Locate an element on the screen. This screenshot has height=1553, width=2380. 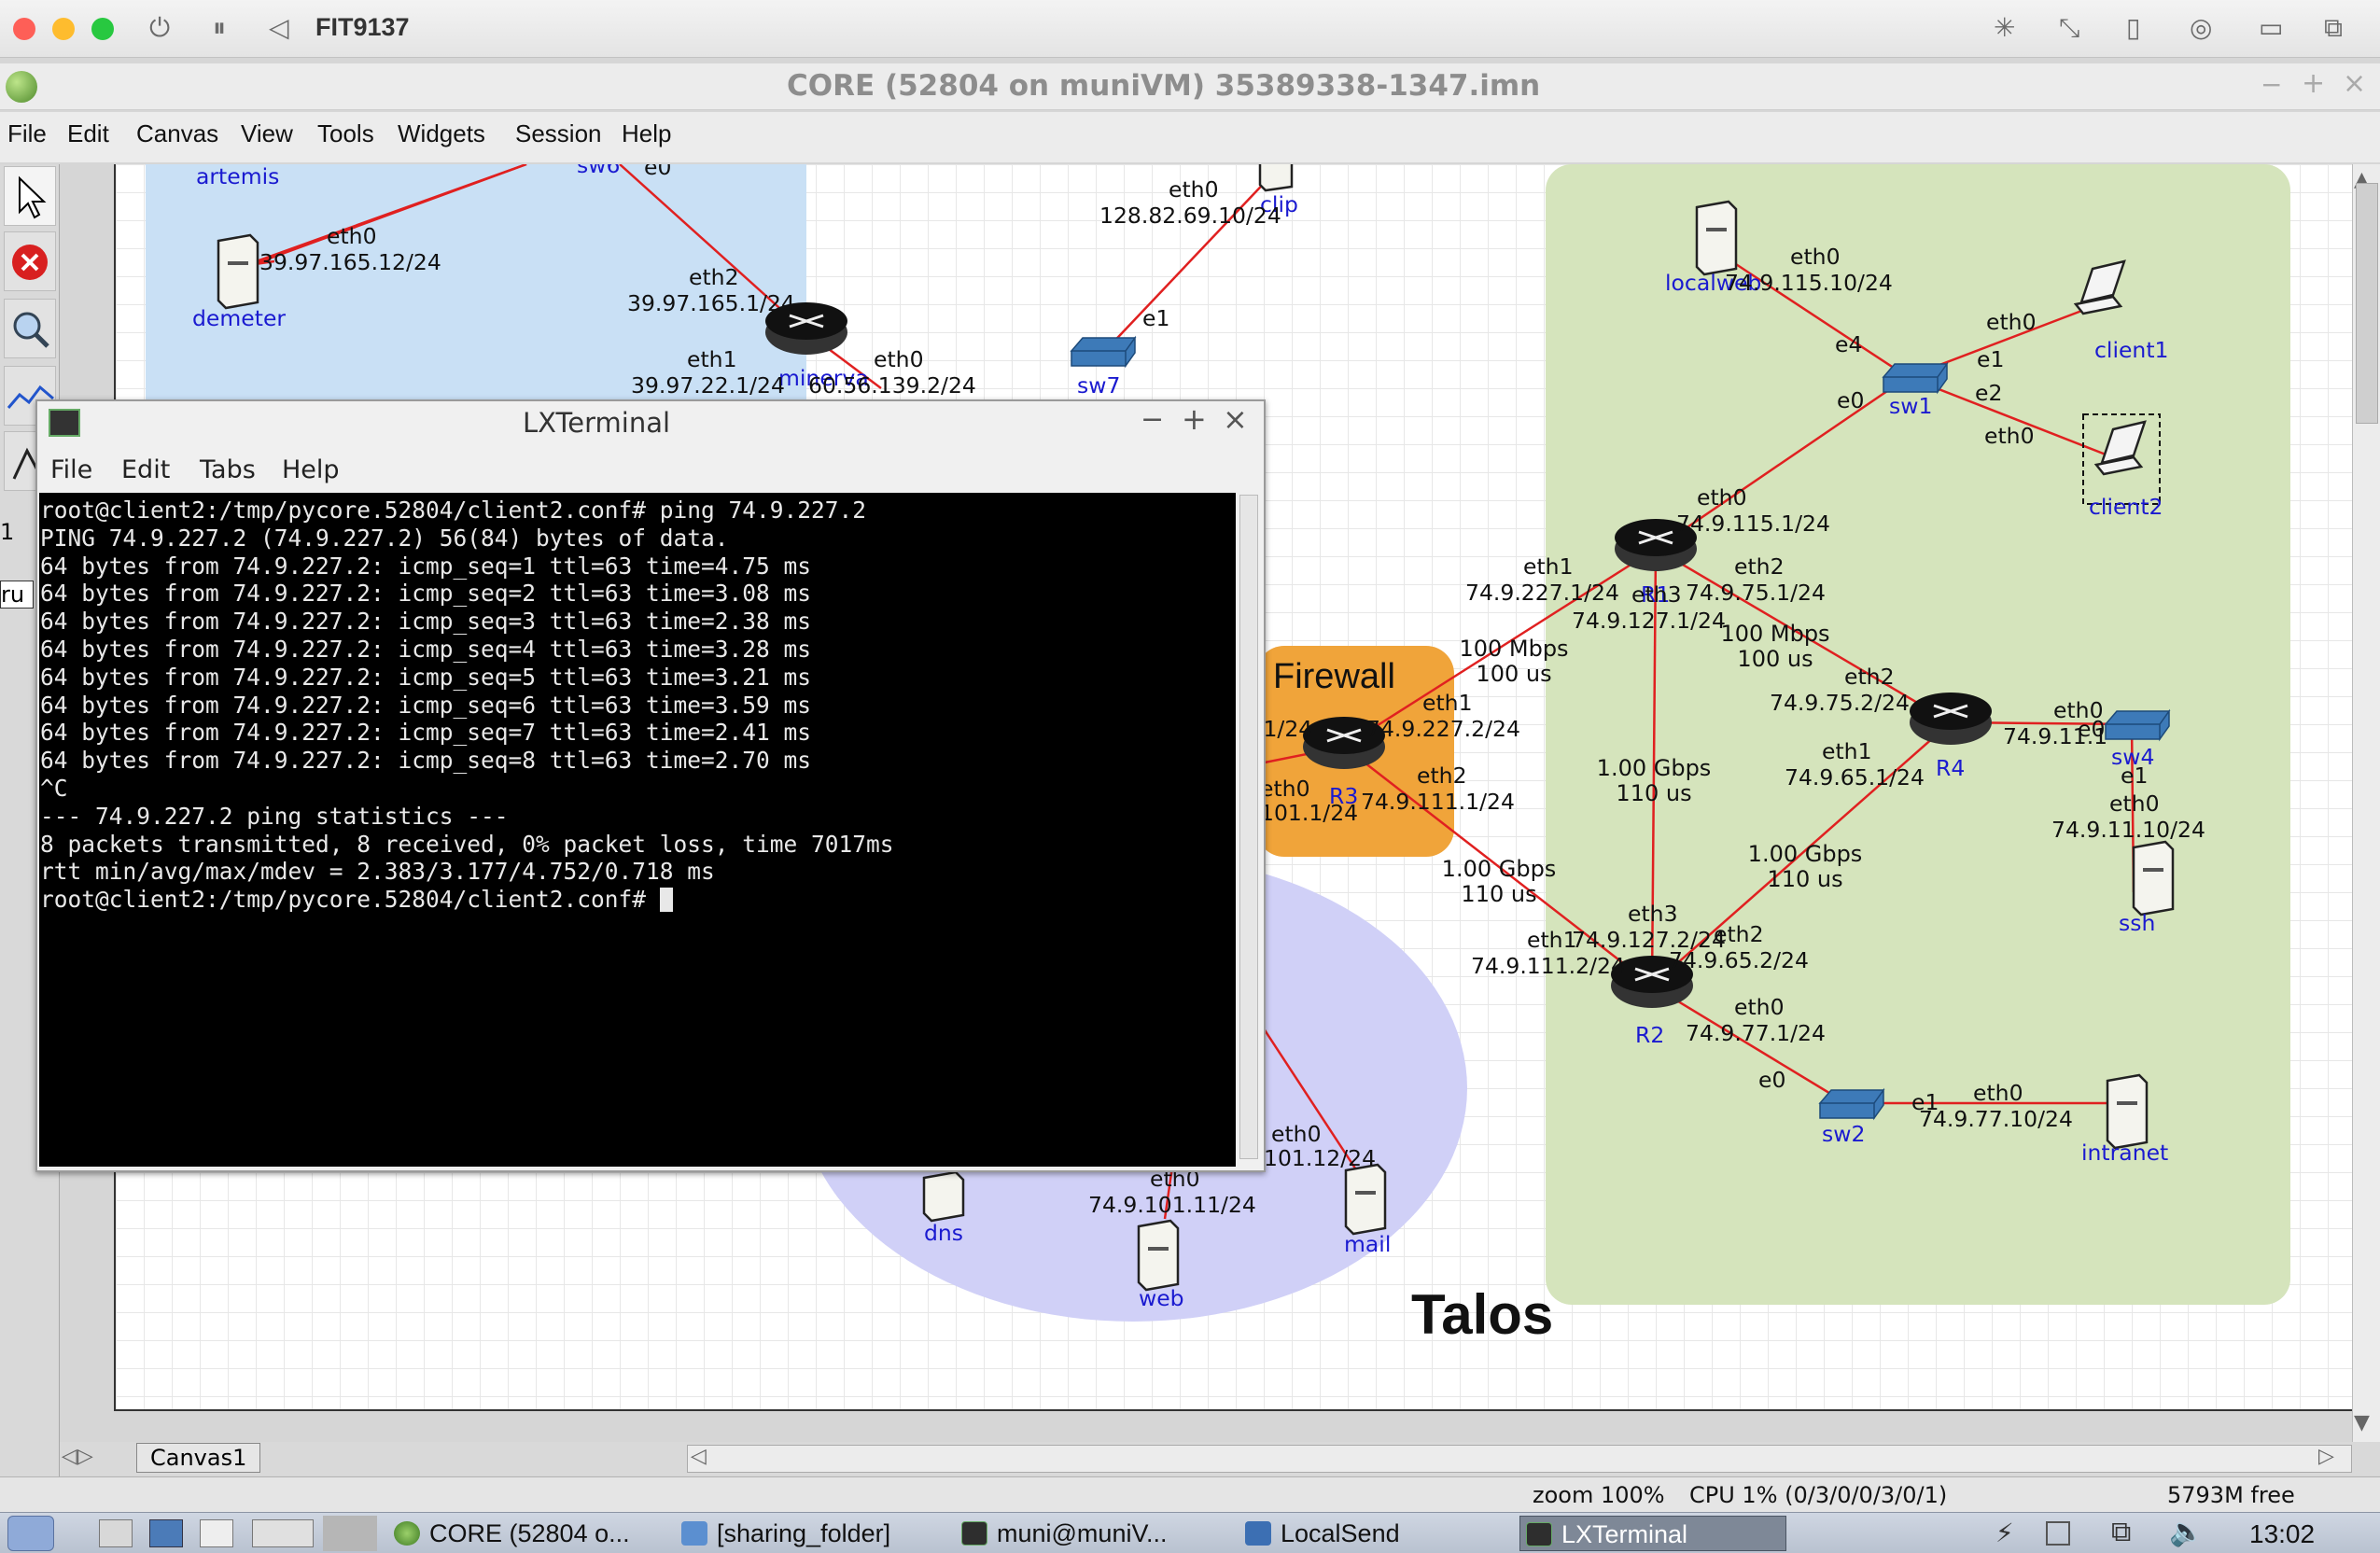
menu-file: File is located at coordinates (27, 133).